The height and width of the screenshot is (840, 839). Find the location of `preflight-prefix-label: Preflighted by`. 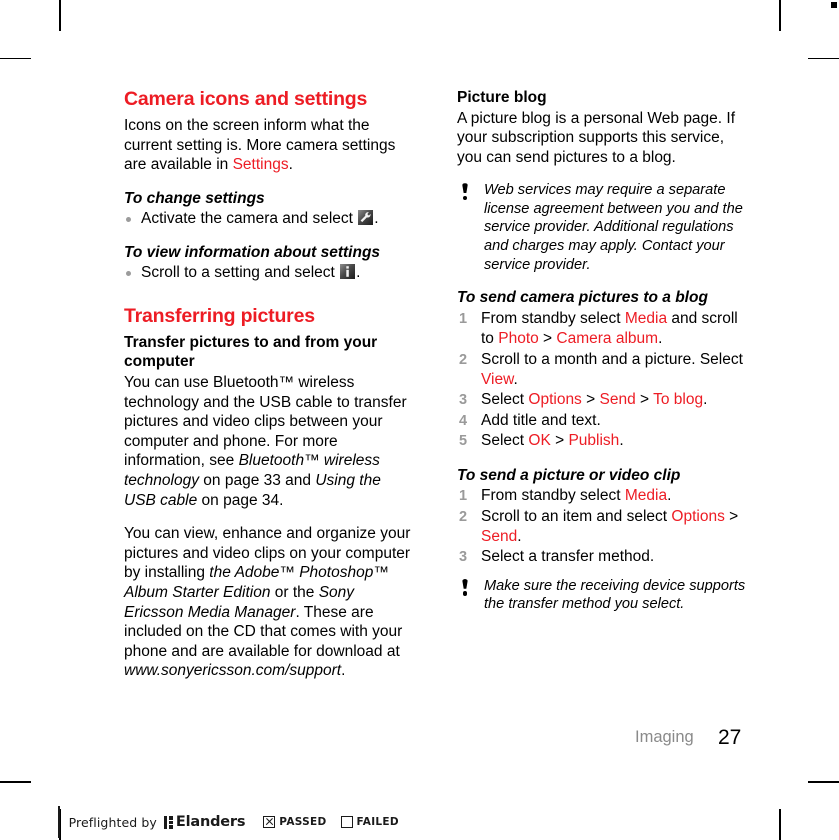

preflight-prefix-label: Preflighted by is located at coordinates (112, 822).